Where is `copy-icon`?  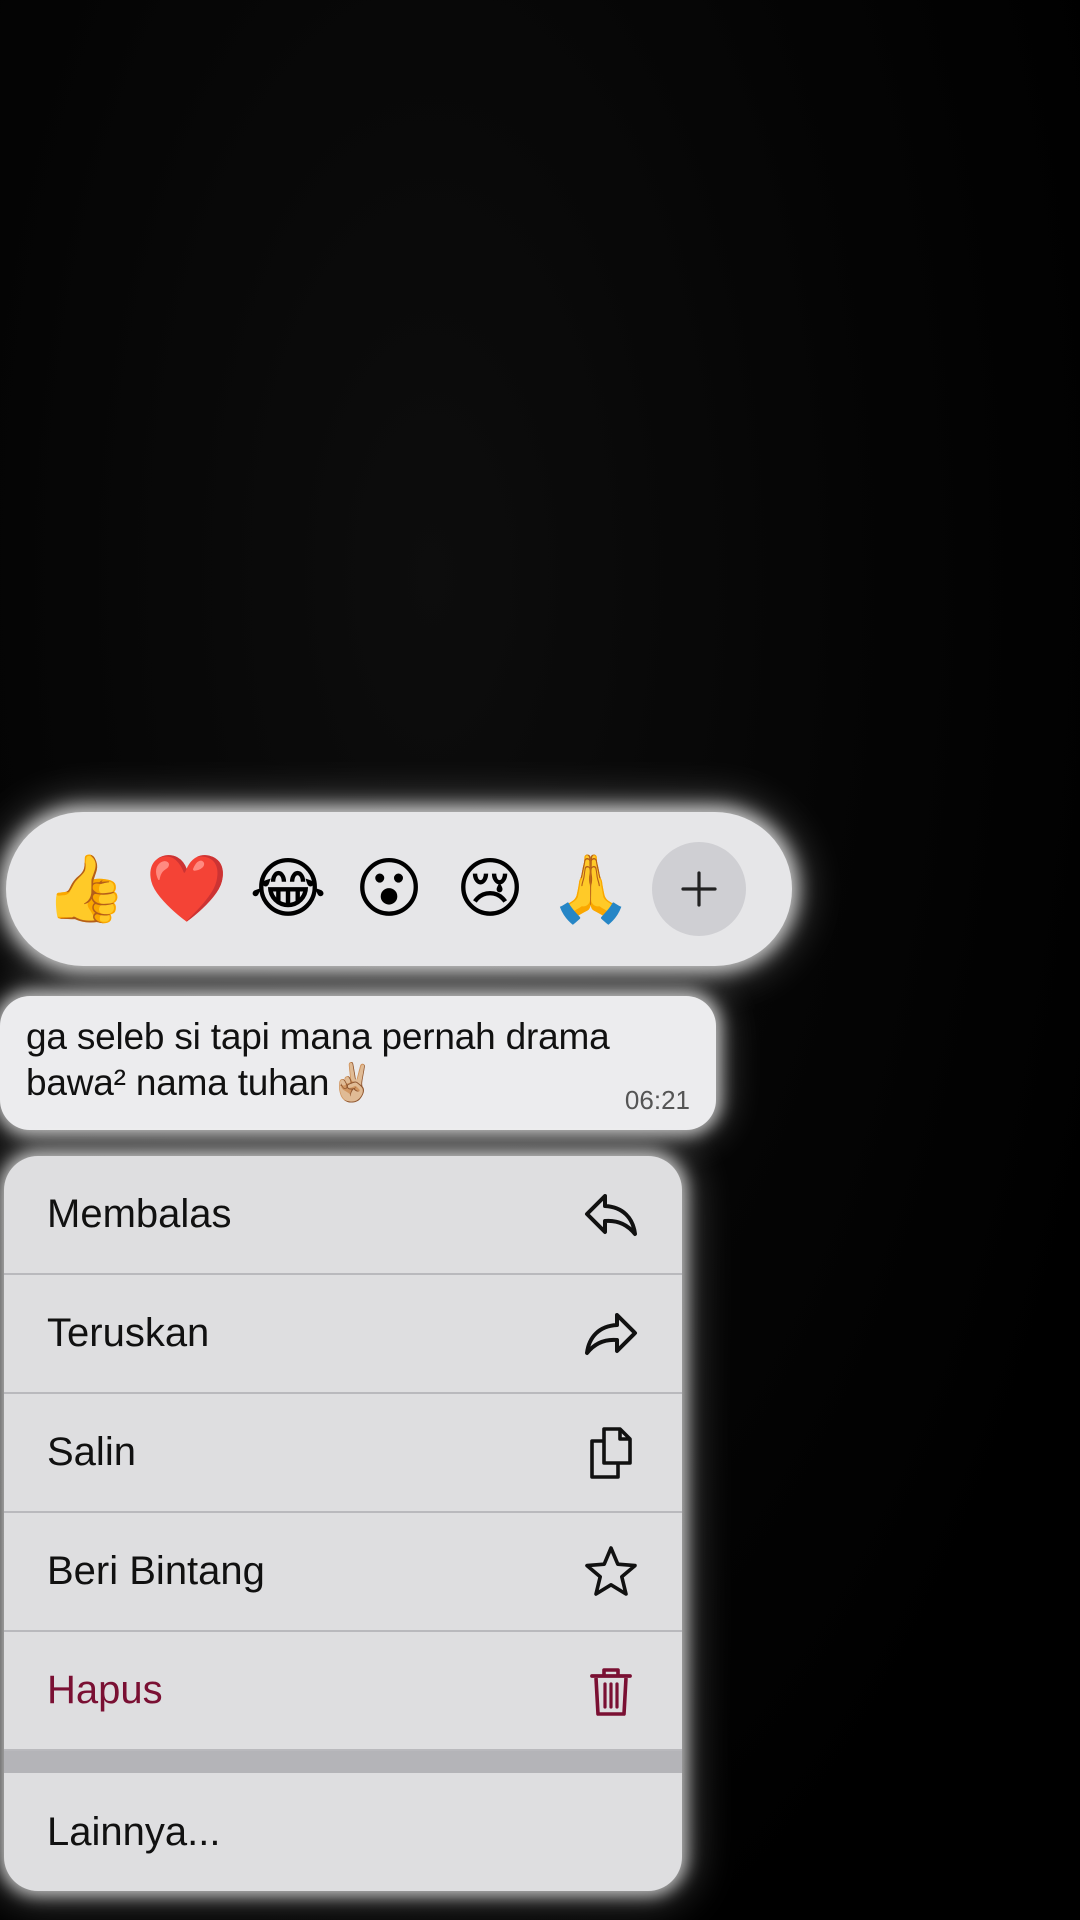
copy-icon is located at coordinates (611, 1453).